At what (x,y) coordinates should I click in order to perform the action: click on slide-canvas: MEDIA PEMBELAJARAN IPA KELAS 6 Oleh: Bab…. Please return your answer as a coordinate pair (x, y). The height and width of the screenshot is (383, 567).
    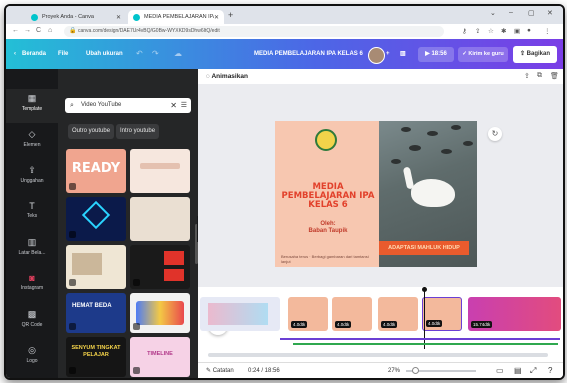
    Looking at the image, I should click on (376, 194).